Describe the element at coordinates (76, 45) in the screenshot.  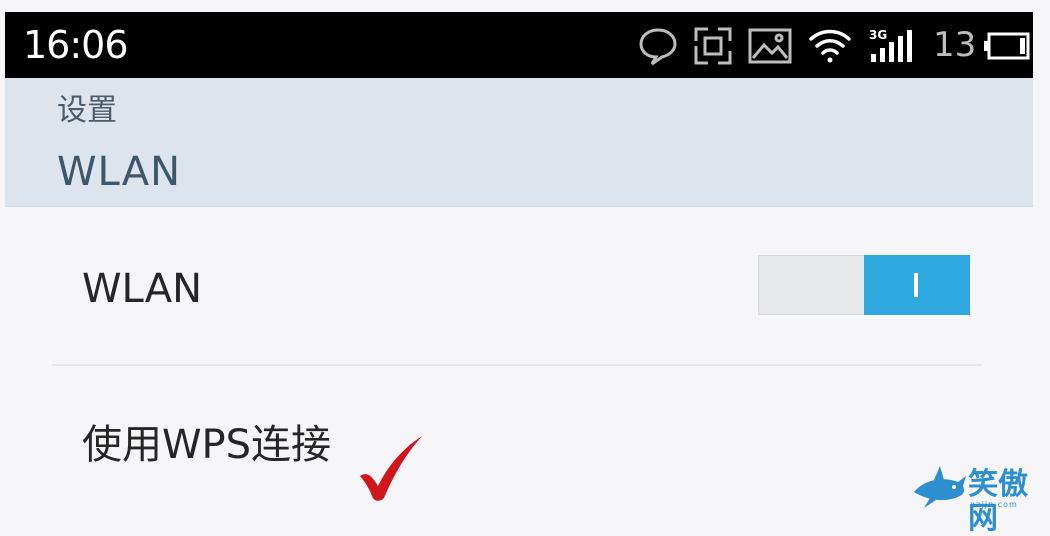
I see `status-time: 16:06` at that location.